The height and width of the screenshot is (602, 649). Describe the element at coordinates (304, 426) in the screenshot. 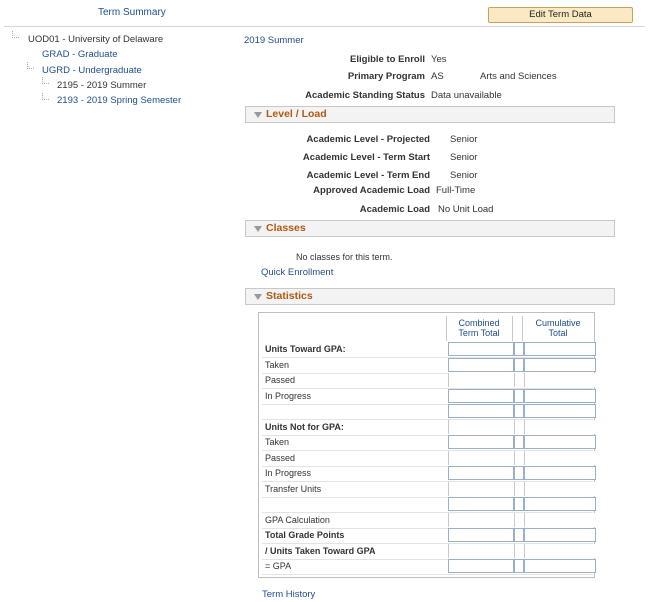

I see `stat-row-label: Units Not for GPA:` at that location.